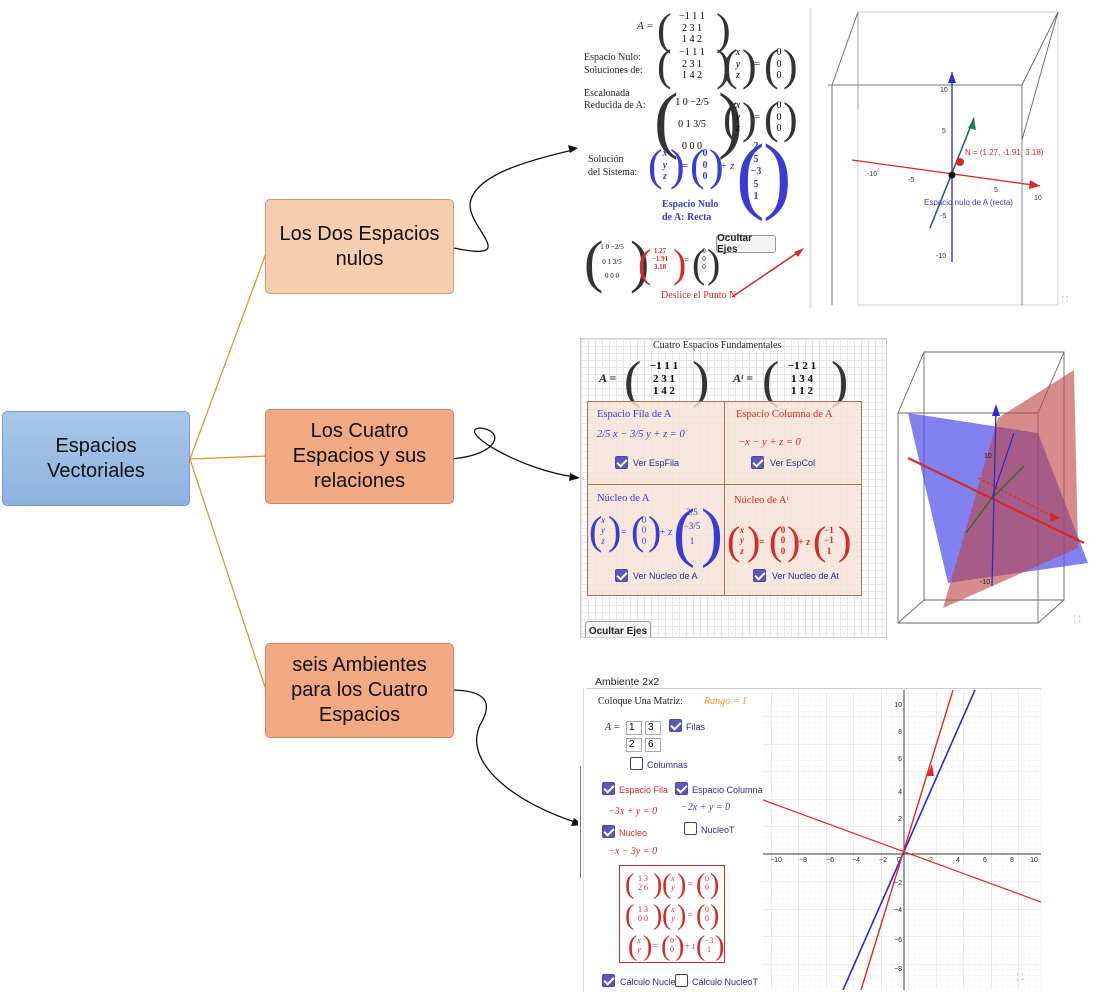 The width and height of the screenshot is (1100, 992). I want to click on espacio-nulo-recta-2: de A: Recta, so click(687, 217).